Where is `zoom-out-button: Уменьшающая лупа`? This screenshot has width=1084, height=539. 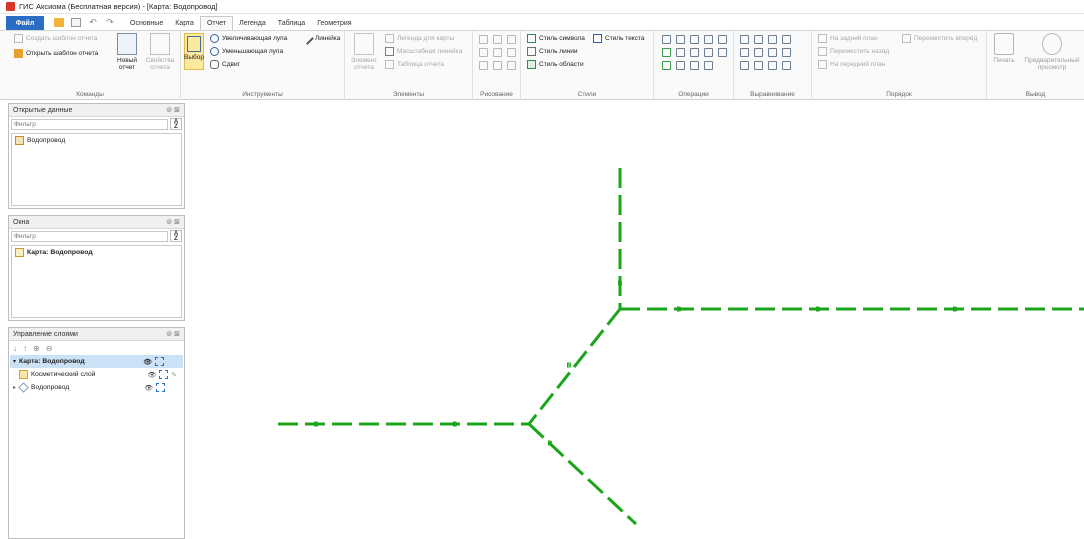
zoom-out-button: Уменьшающая лупа is located at coordinates (246, 51).